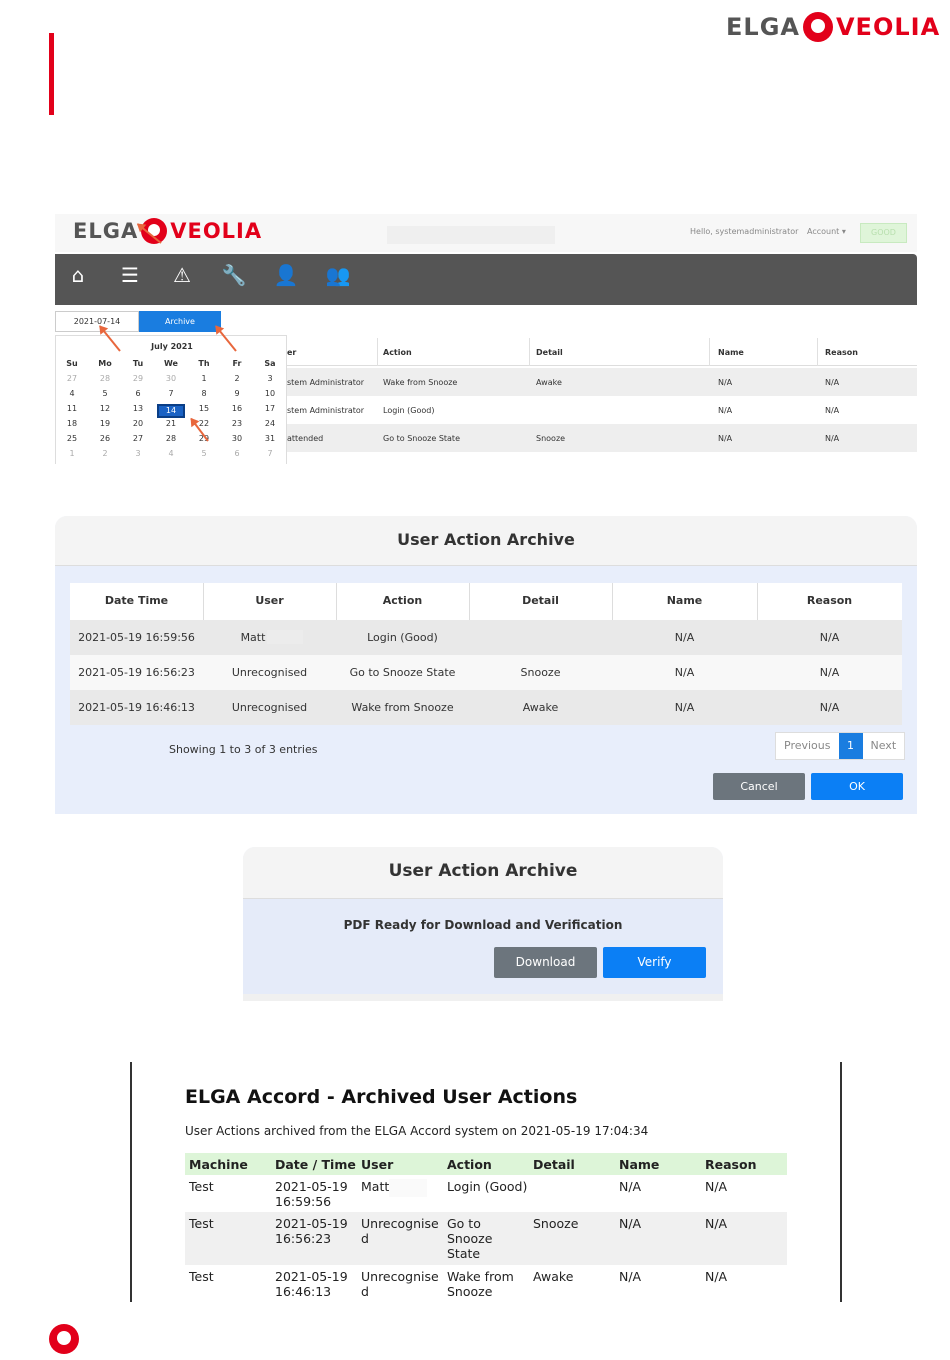  What do you see at coordinates (138, 378) in the screenshot?
I see `calendar-day: 29` at bounding box center [138, 378].